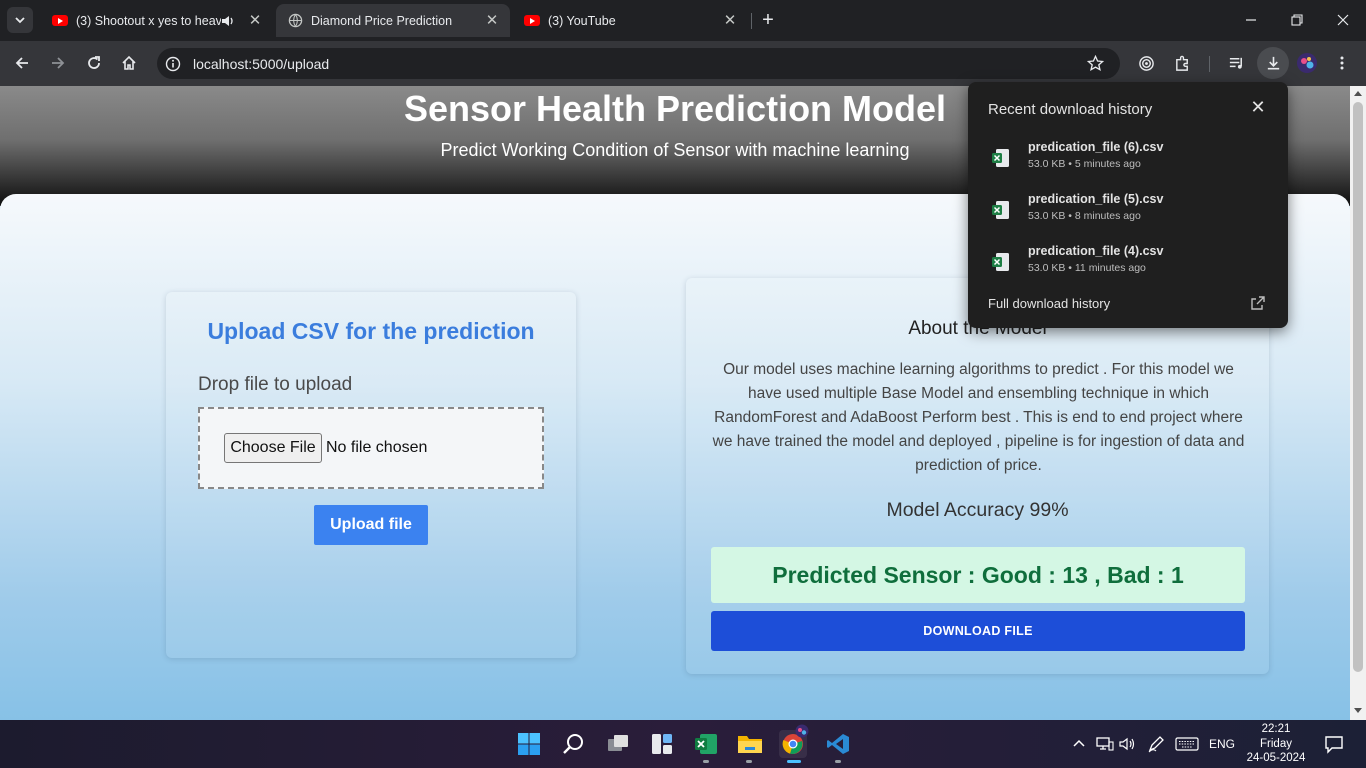 Image resolution: width=1366 pixels, height=768 pixels. What do you see at coordinates (371, 525) in the screenshot?
I see `upload-file-button: Upload file` at bounding box center [371, 525].